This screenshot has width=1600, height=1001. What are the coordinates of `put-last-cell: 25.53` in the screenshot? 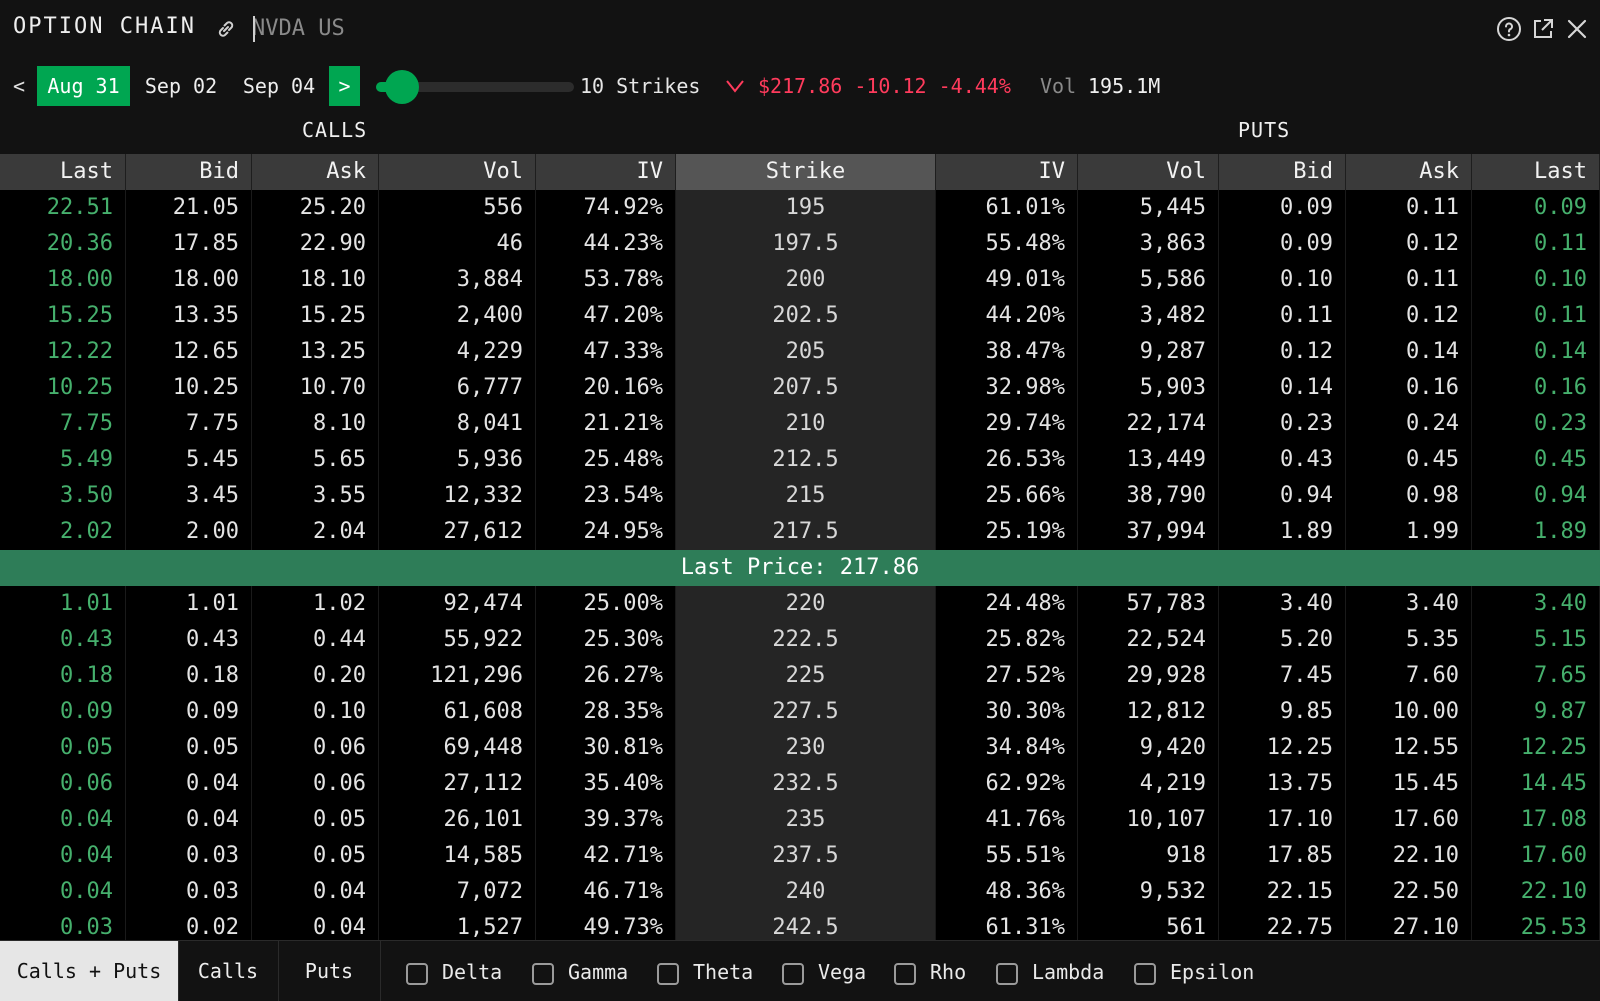 It's located at (1536, 925).